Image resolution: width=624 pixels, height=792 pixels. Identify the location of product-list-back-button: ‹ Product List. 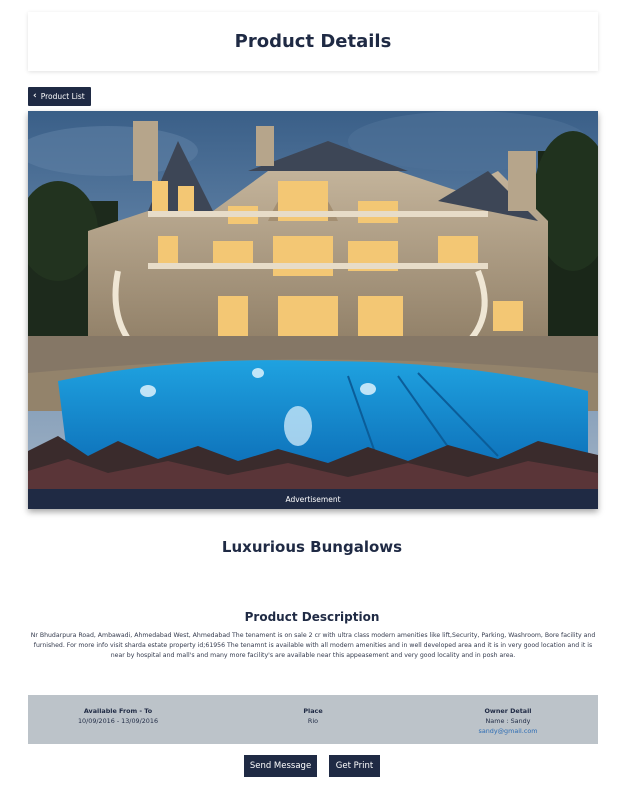
(59, 96).